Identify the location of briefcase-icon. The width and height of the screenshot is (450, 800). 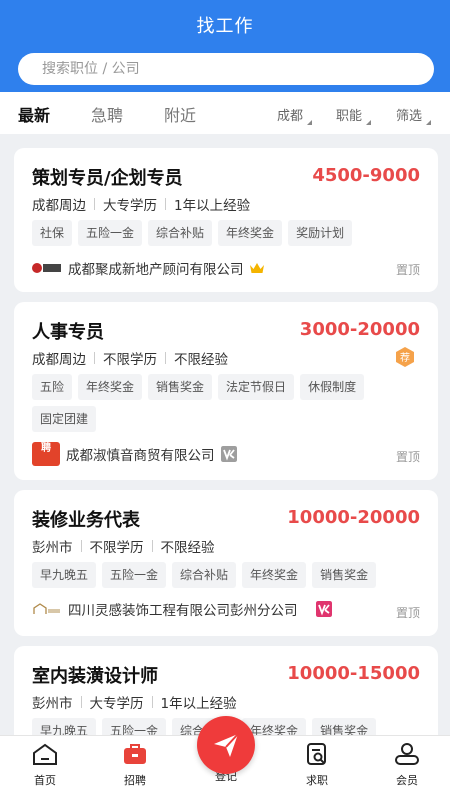
(135, 754).